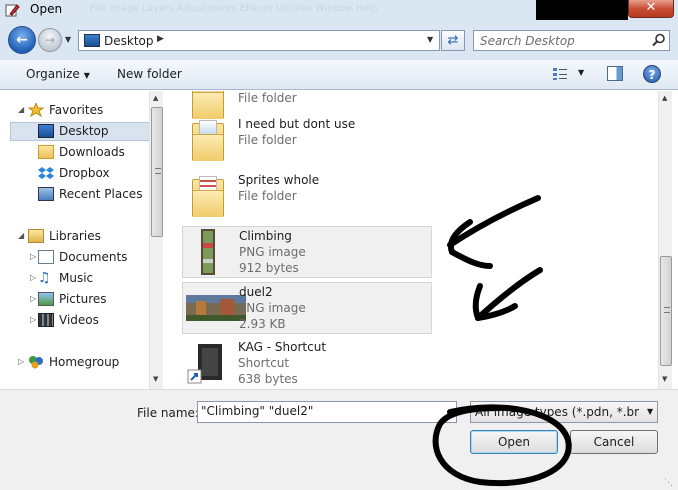 The image size is (678, 490). I want to click on close-icon: ✕, so click(651, 7).